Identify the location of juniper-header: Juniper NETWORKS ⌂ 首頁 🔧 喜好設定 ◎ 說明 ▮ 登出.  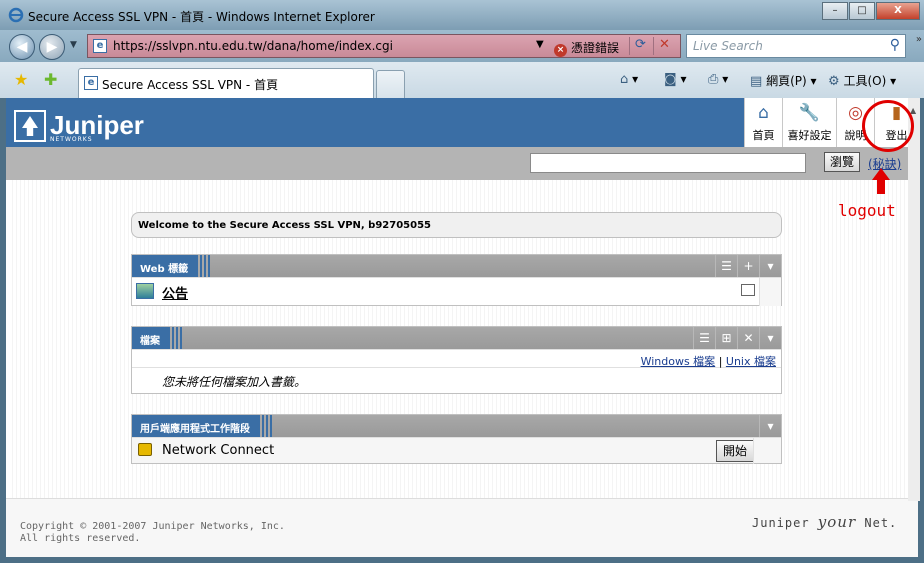
(462, 122).